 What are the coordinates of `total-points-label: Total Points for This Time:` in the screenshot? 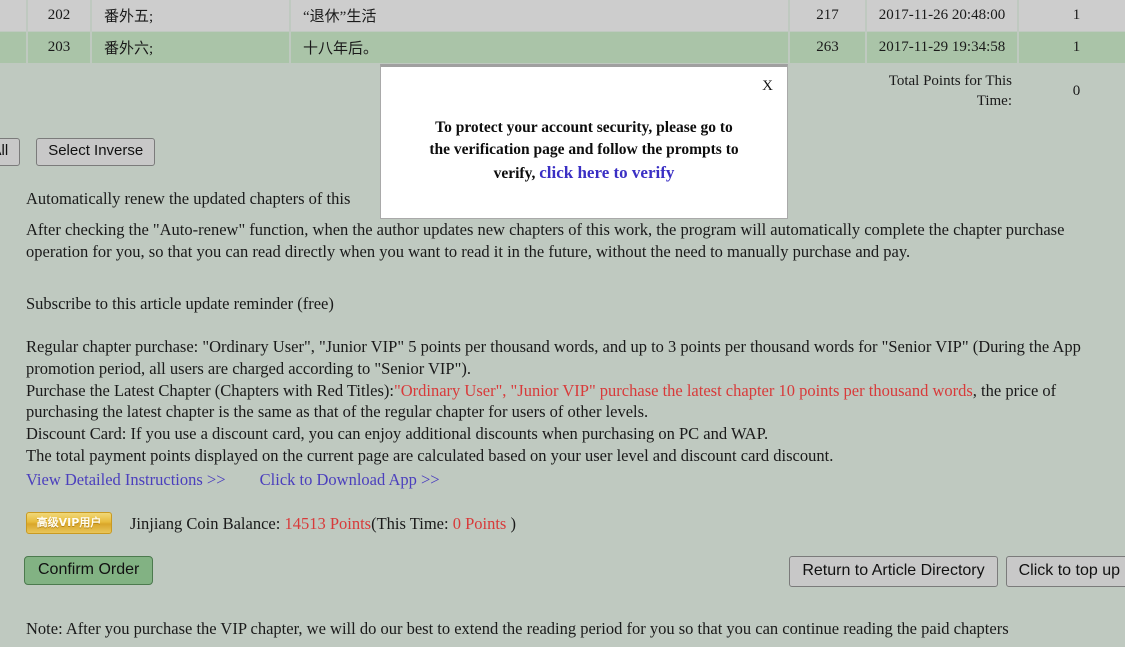 It's located at (942, 90).